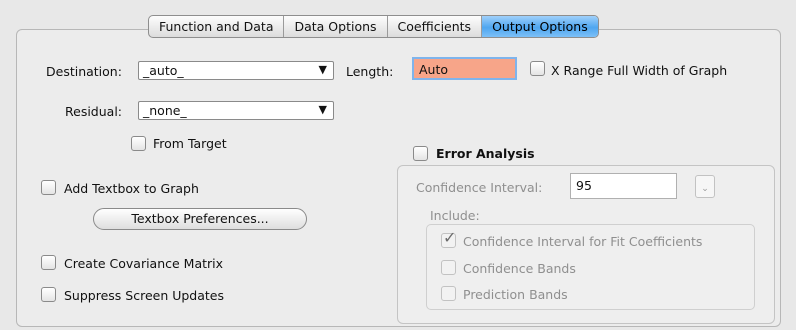 The width and height of the screenshot is (796, 330). Describe the element at coordinates (48, 262) in the screenshot. I see `create-covariance-checkbox` at that location.